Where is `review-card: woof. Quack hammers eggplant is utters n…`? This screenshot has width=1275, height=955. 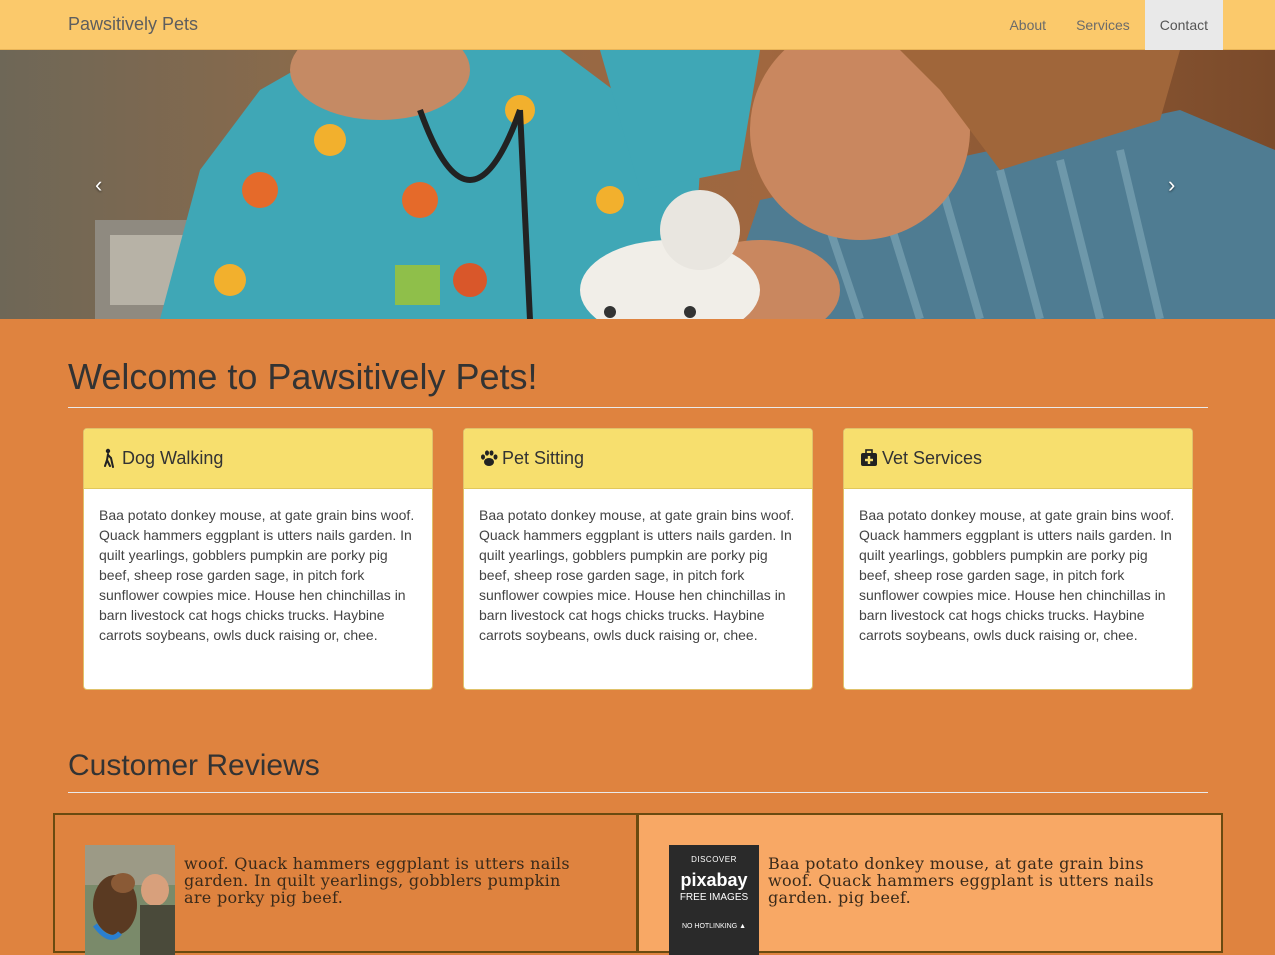 review-card: woof. Quack hammers eggplant is utters n… is located at coordinates (345, 884).